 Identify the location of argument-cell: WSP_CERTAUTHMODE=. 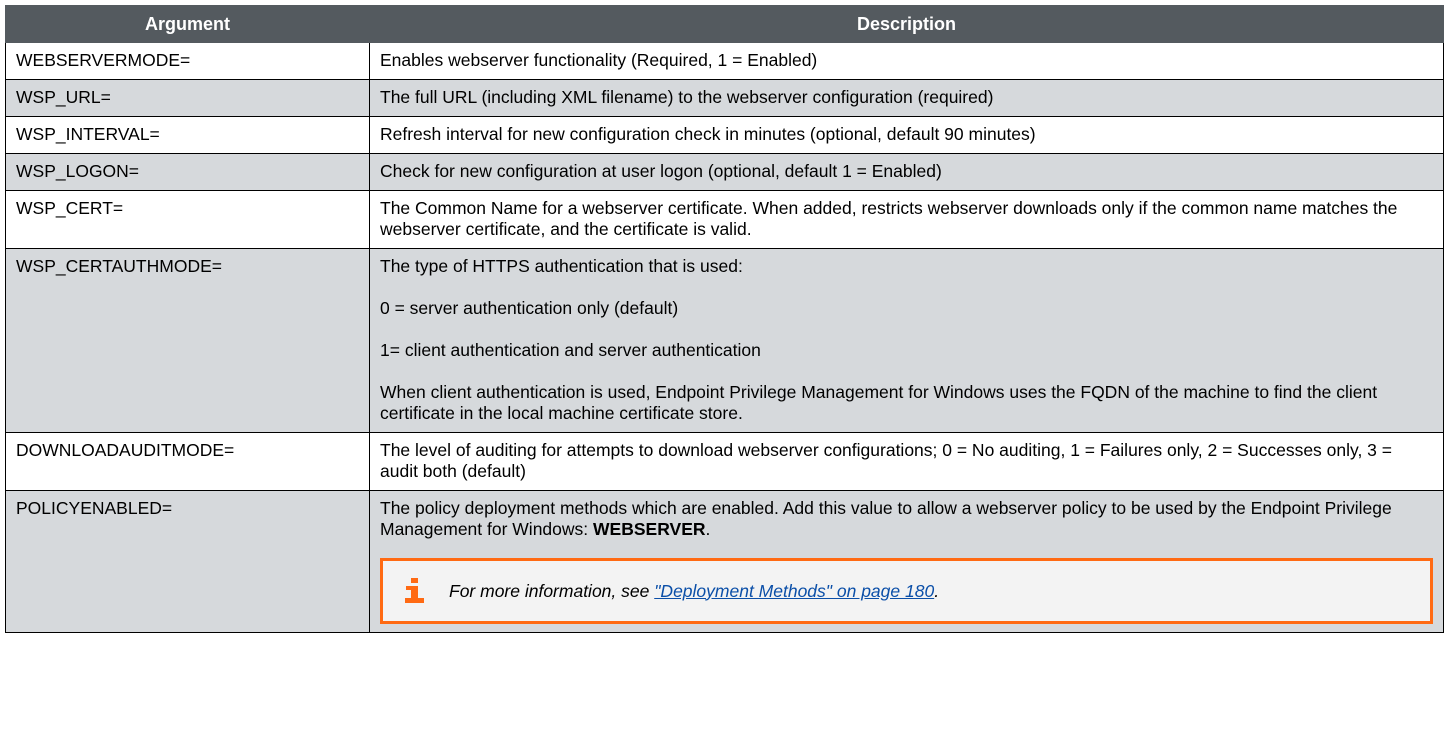
(187, 340).